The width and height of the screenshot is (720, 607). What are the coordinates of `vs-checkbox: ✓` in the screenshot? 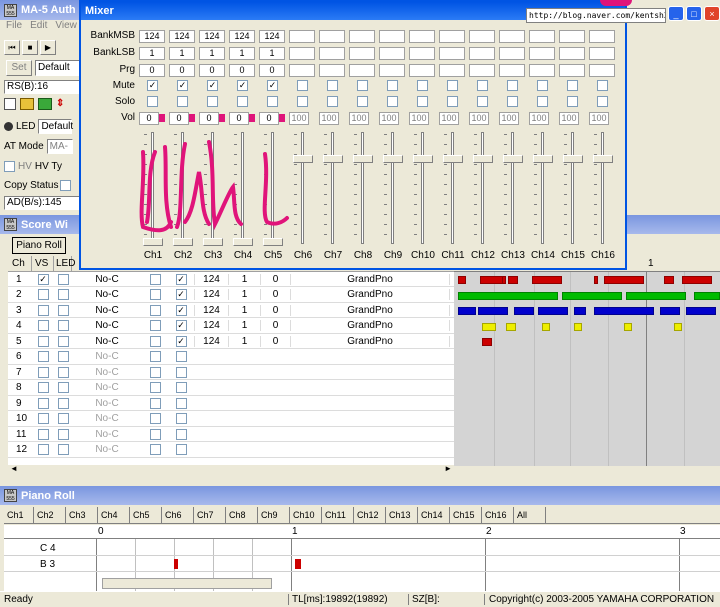 It's located at (43, 279).